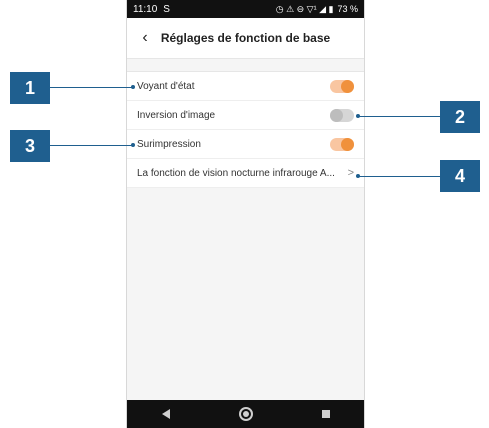 This screenshot has width=489, height=428. I want to click on status-bar: 11:10 S ◷ ⚠ ⊖ ▽¹ ◢ ▮ 73 %, so click(245, 9).